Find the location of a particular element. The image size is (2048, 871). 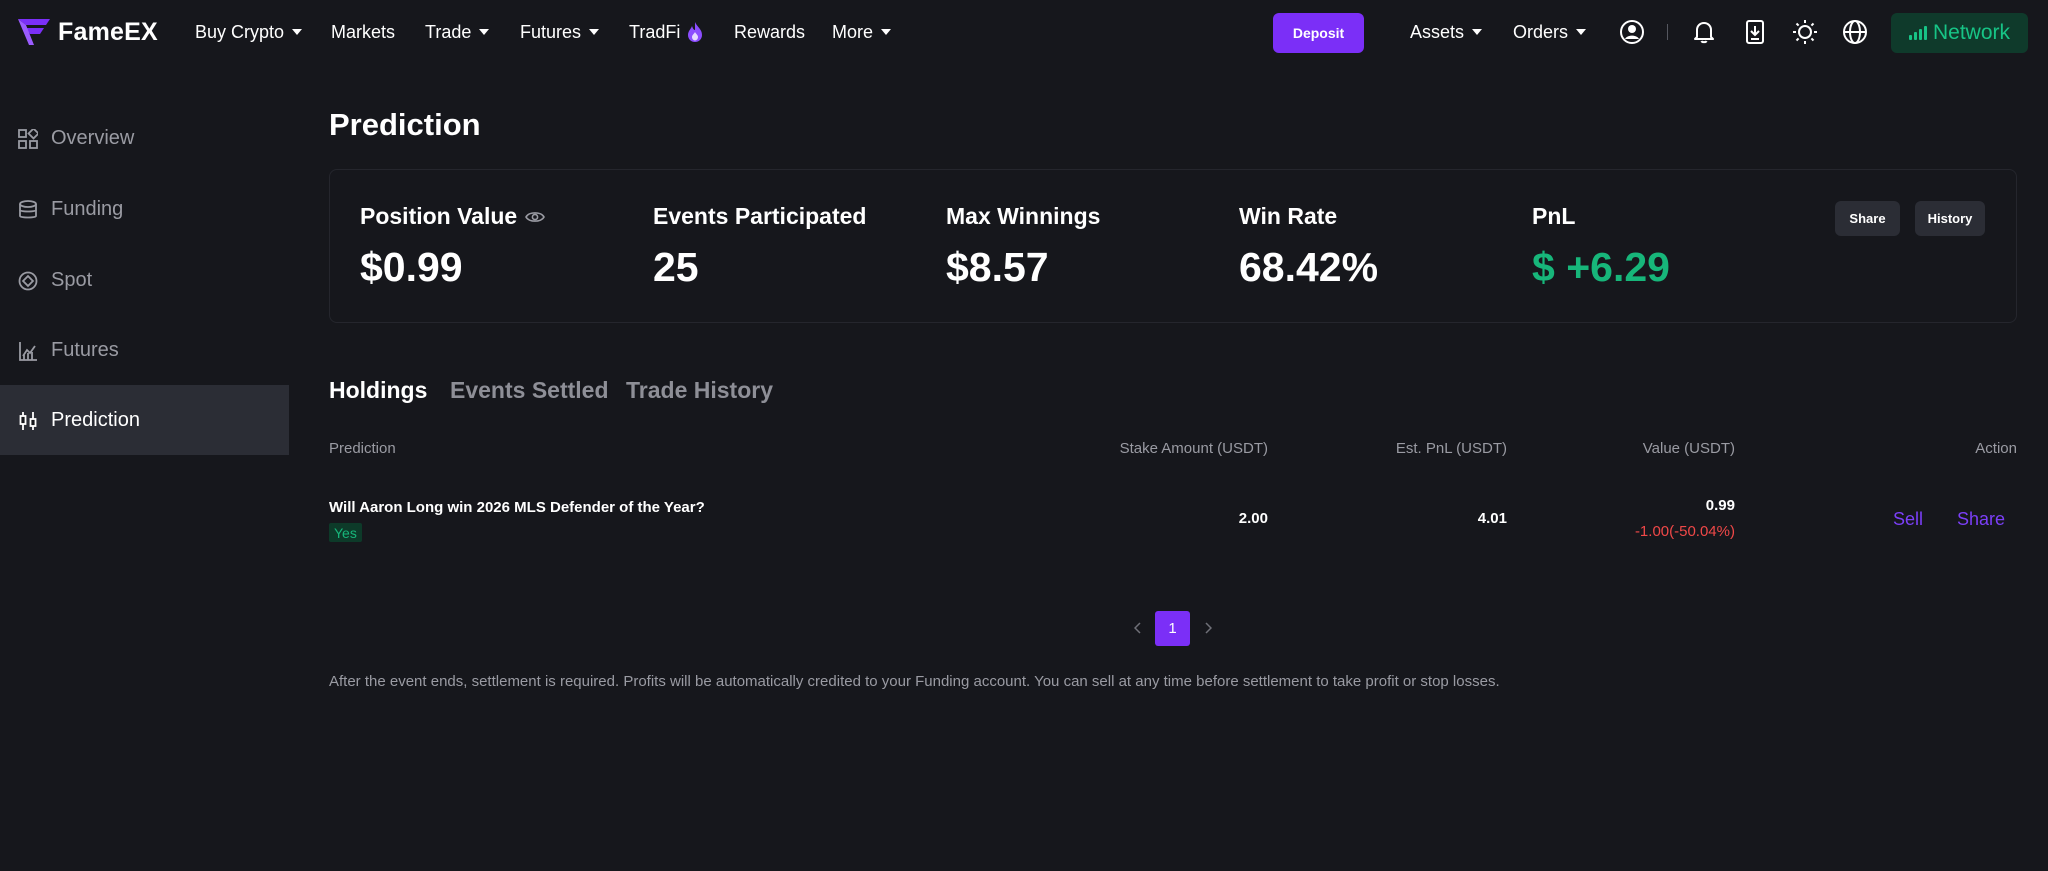

nav-markets-label: Markets is located at coordinates (363, 31).